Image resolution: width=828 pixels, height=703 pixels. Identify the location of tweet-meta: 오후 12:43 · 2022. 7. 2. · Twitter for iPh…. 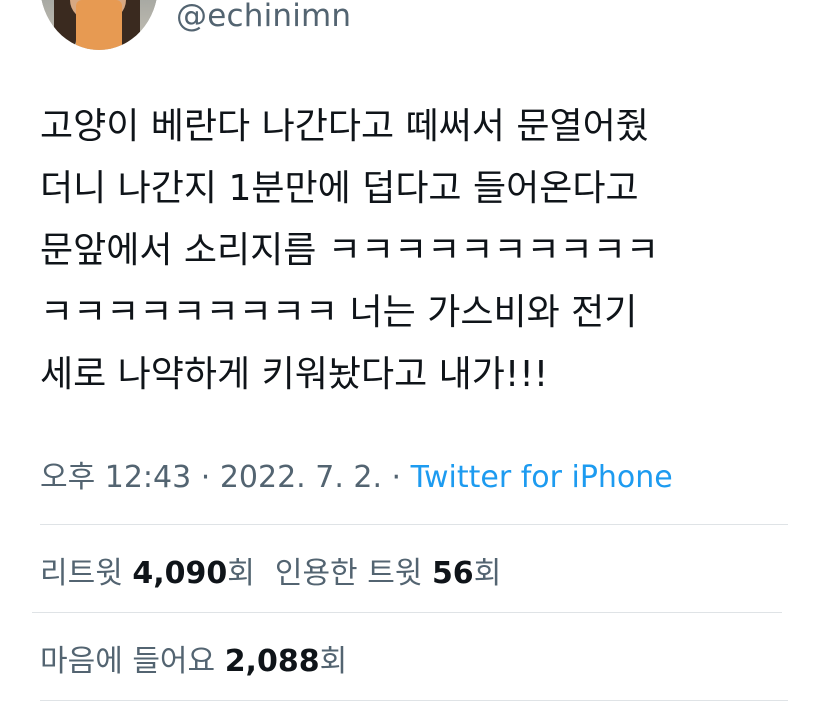
(356, 474).